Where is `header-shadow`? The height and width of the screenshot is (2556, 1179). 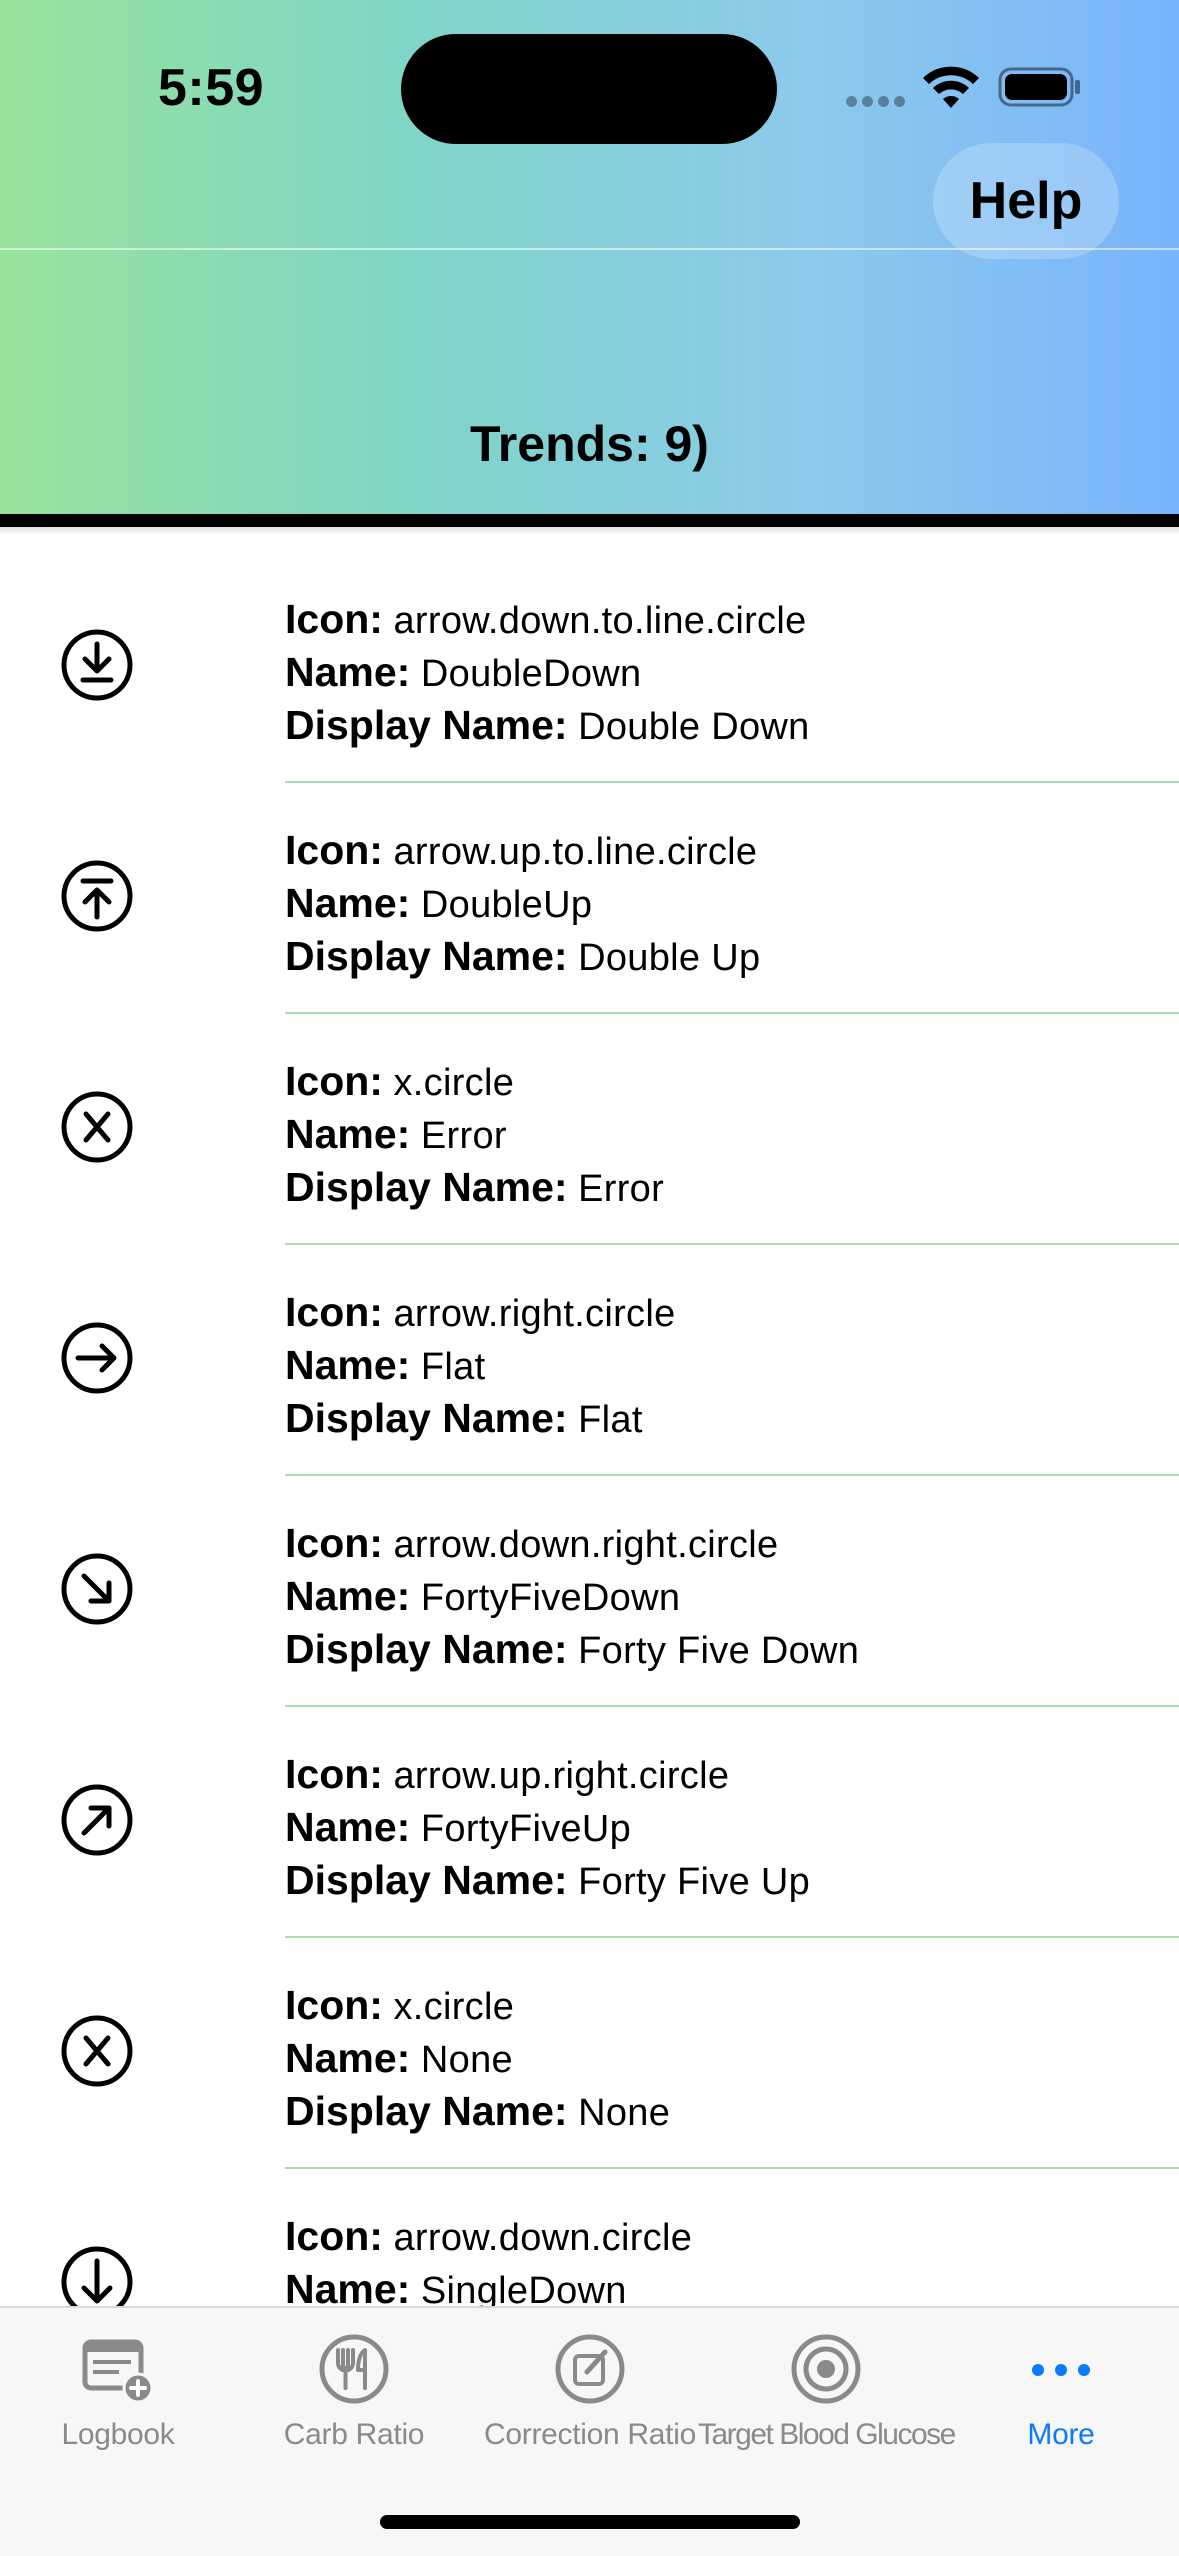
header-shadow is located at coordinates (589, 531).